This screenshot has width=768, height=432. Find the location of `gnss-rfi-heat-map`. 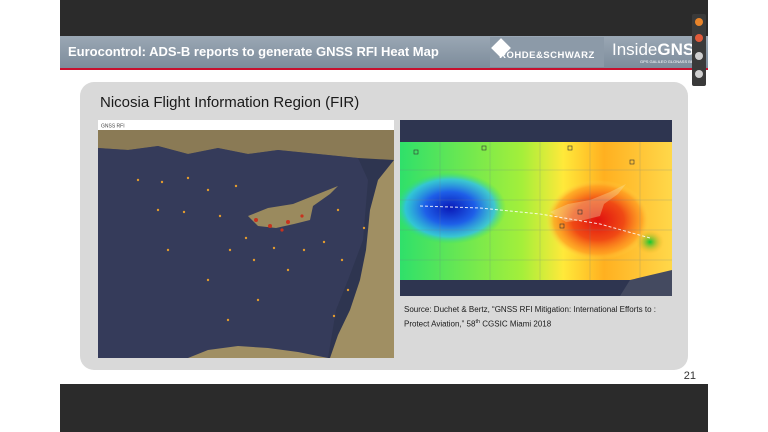

gnss-rfi-heat-map is located at coordinates (536, 208).